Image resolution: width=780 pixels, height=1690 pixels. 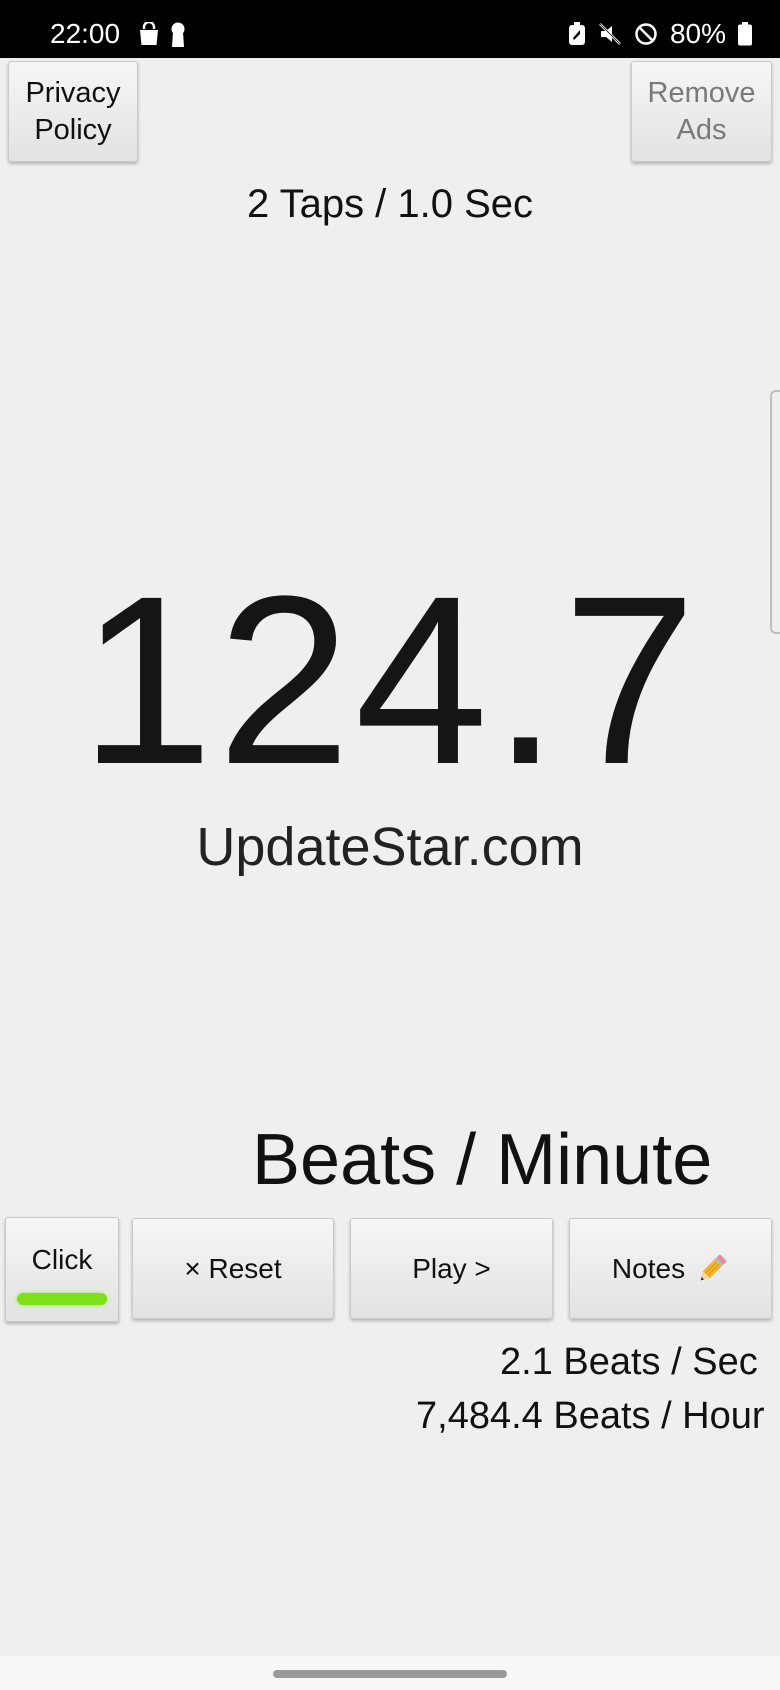 I want to click on click-indicator-bar, so click(x=62, y=1299).